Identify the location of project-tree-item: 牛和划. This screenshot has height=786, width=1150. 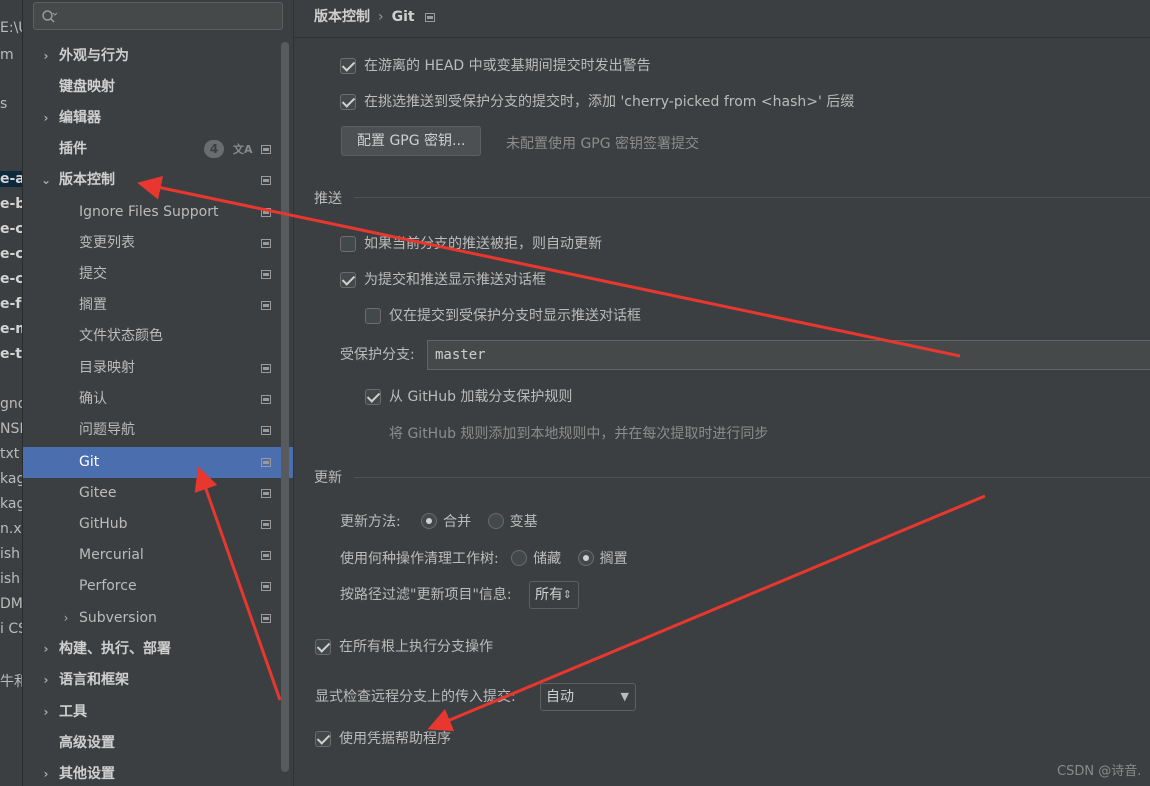
(11, 681).